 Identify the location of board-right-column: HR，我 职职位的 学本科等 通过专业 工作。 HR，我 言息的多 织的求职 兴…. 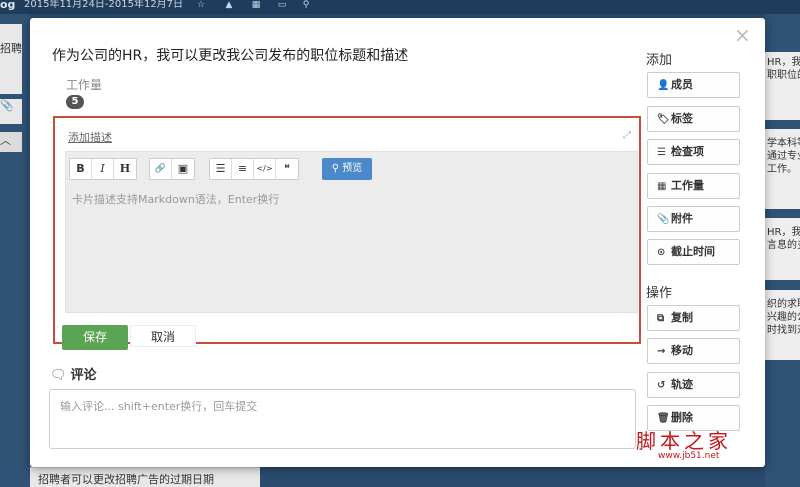
(782, 250).